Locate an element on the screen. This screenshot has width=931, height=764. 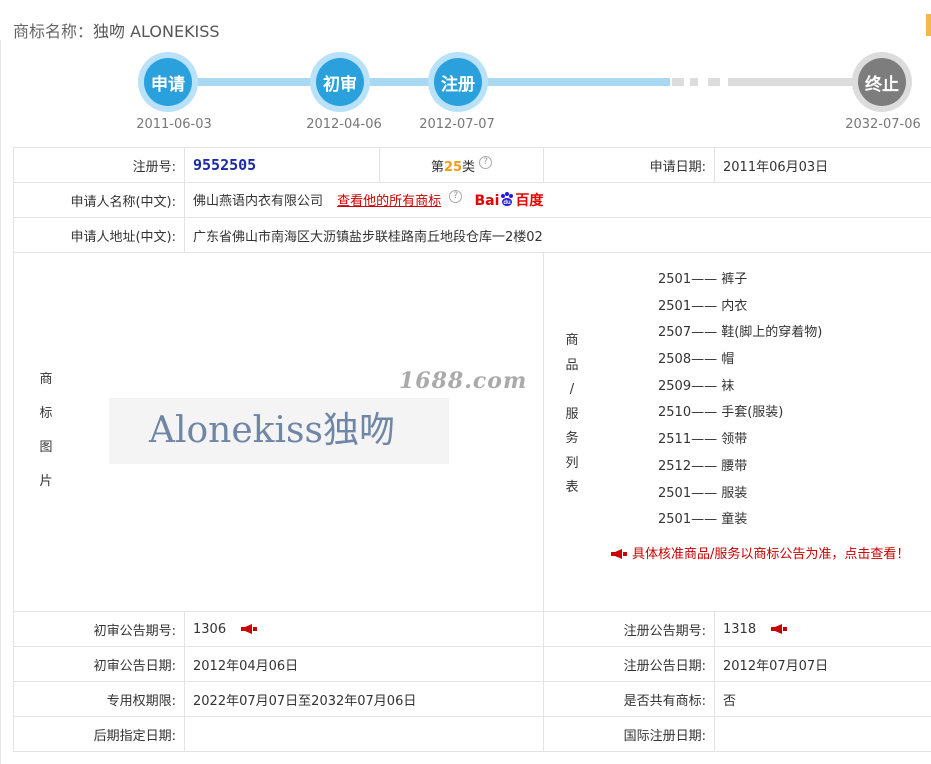
later-date-value is located at coordinates (364, 734).